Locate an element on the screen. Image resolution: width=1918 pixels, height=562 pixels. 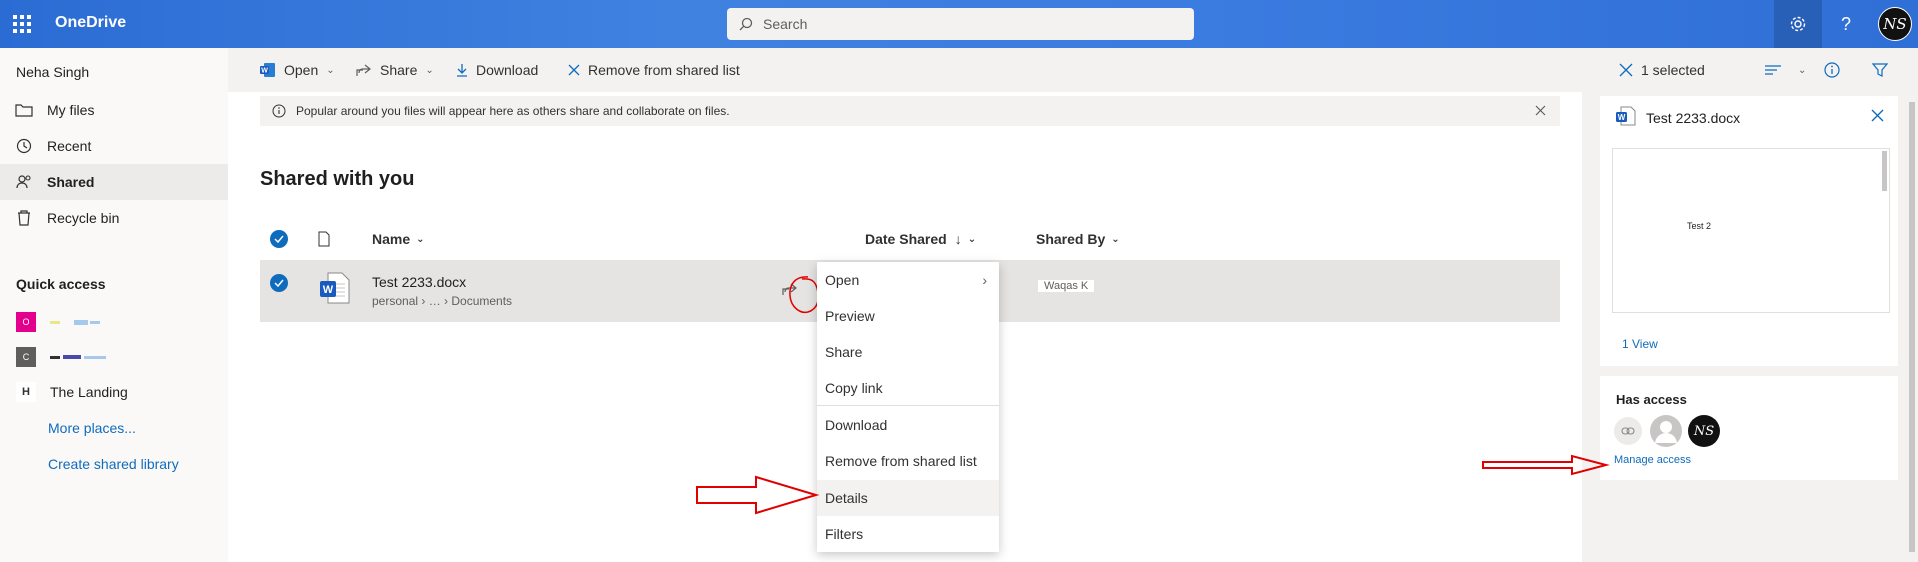
views-count-link: 1 View is located at coordinates (1640, 344).